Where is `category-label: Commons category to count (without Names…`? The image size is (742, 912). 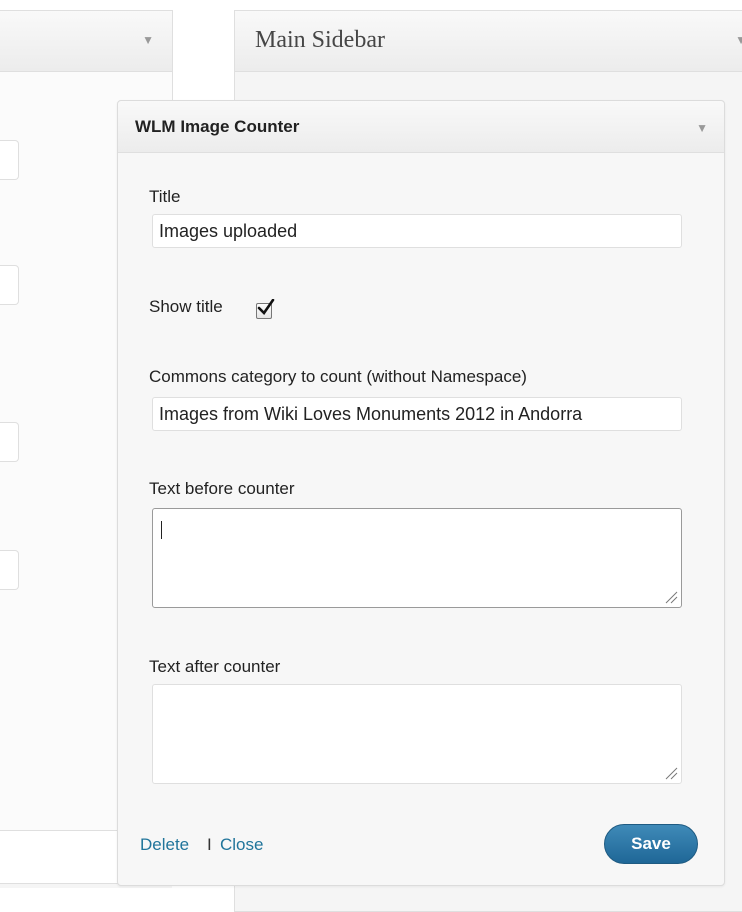 category-label: Commons category to count (without Names… is located at coordinates (338, 376).